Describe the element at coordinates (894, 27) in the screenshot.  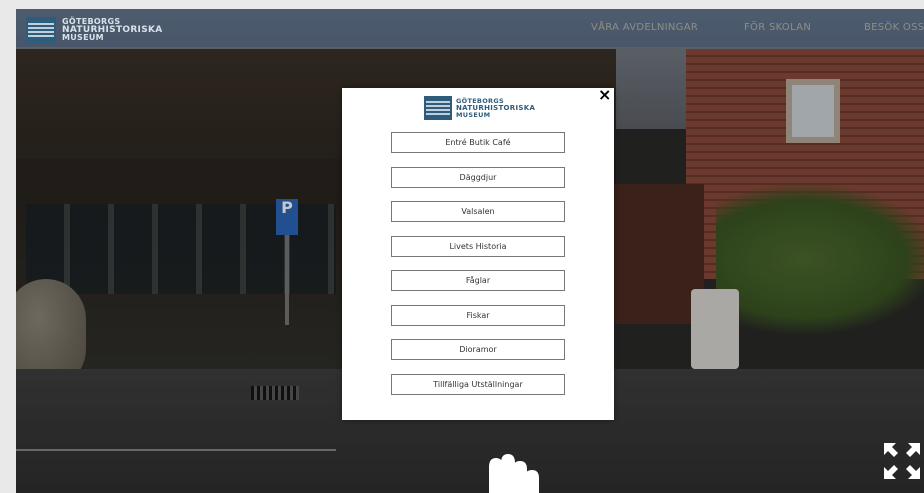
I see `nav-besok-oss: BESÖK OSS` at that location.